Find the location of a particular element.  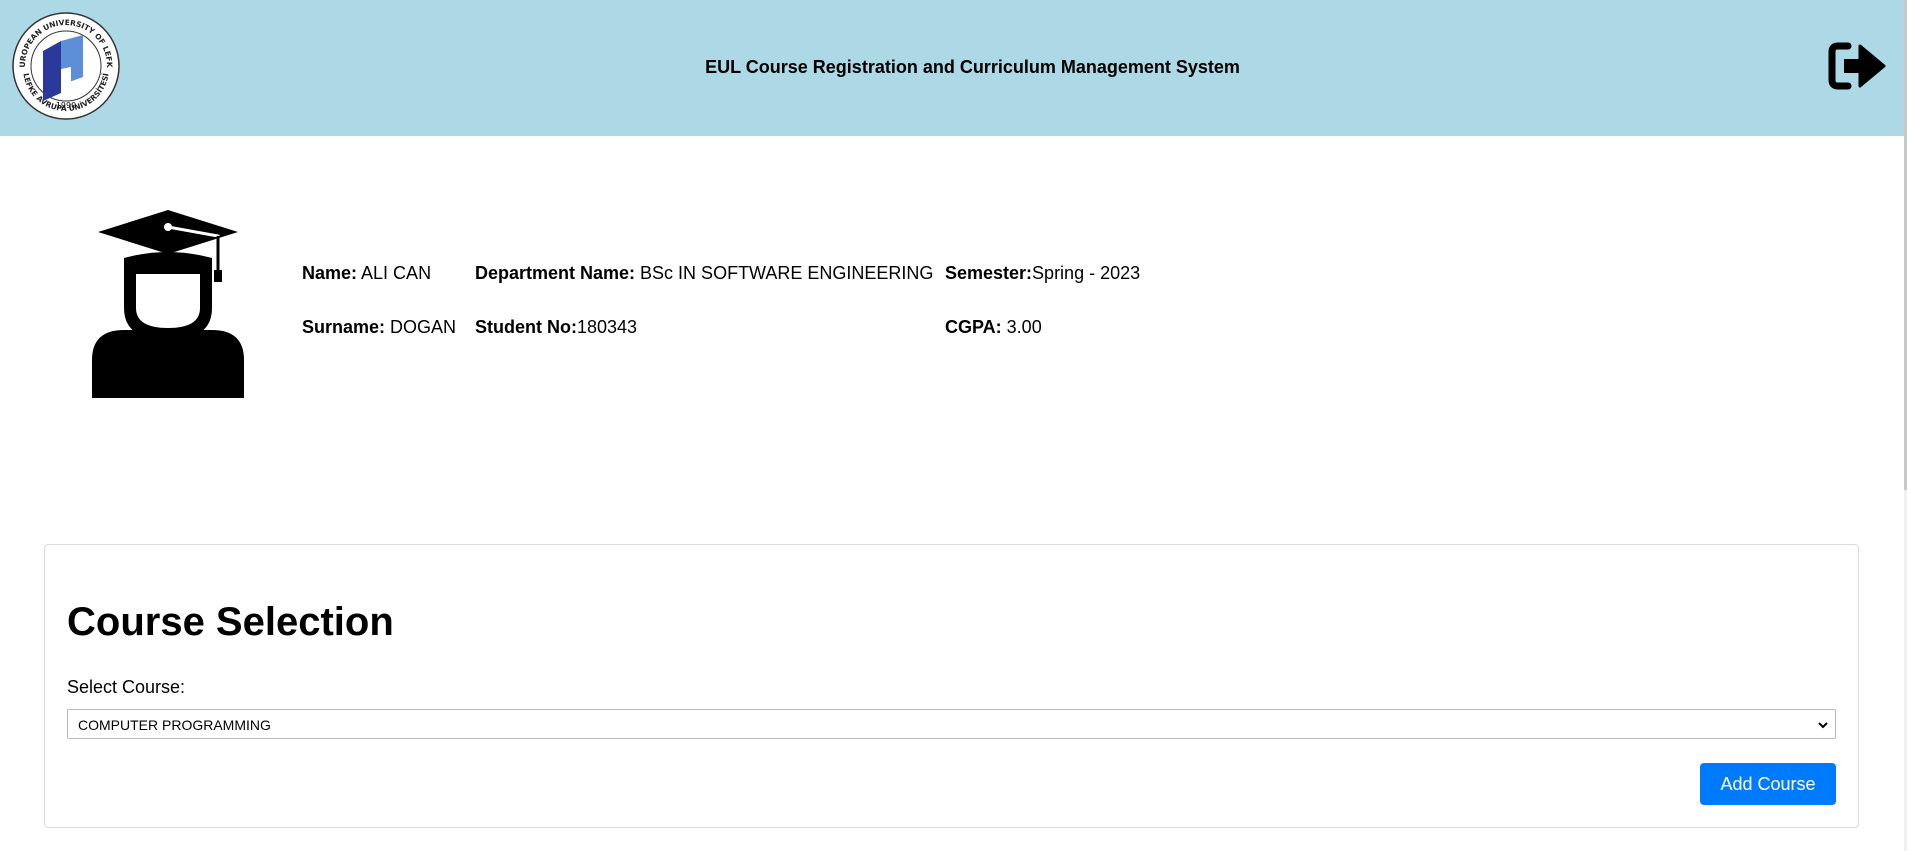

cgpa-label: CGPA: is located at coordinates (973, 327).